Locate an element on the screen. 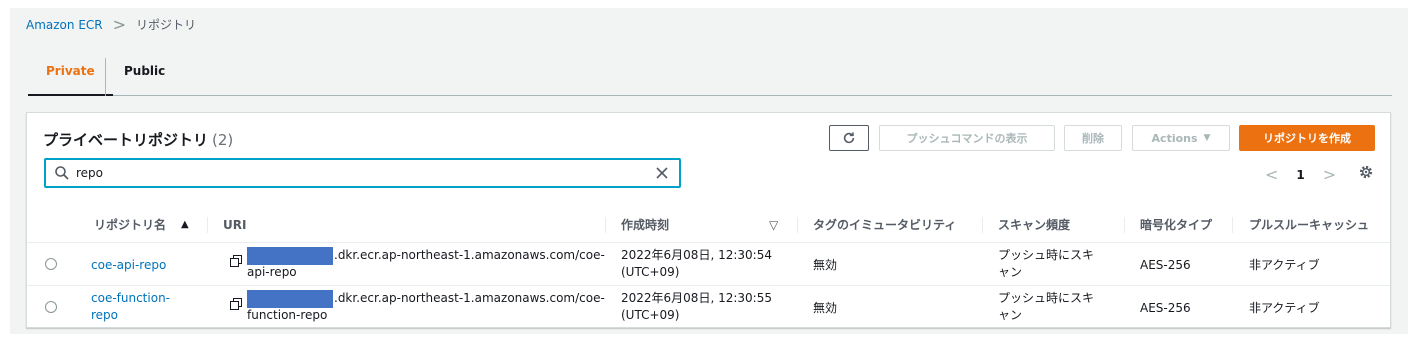  caret-down-icon: ▼ is located at coordinates (1207, 138).